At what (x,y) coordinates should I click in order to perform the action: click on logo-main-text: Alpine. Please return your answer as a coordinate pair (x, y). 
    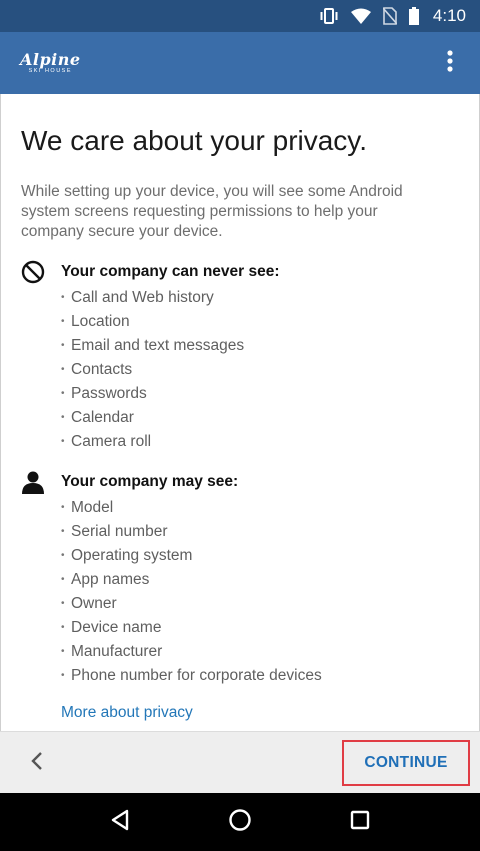
    Looking at the image, I should click on (50, 59).